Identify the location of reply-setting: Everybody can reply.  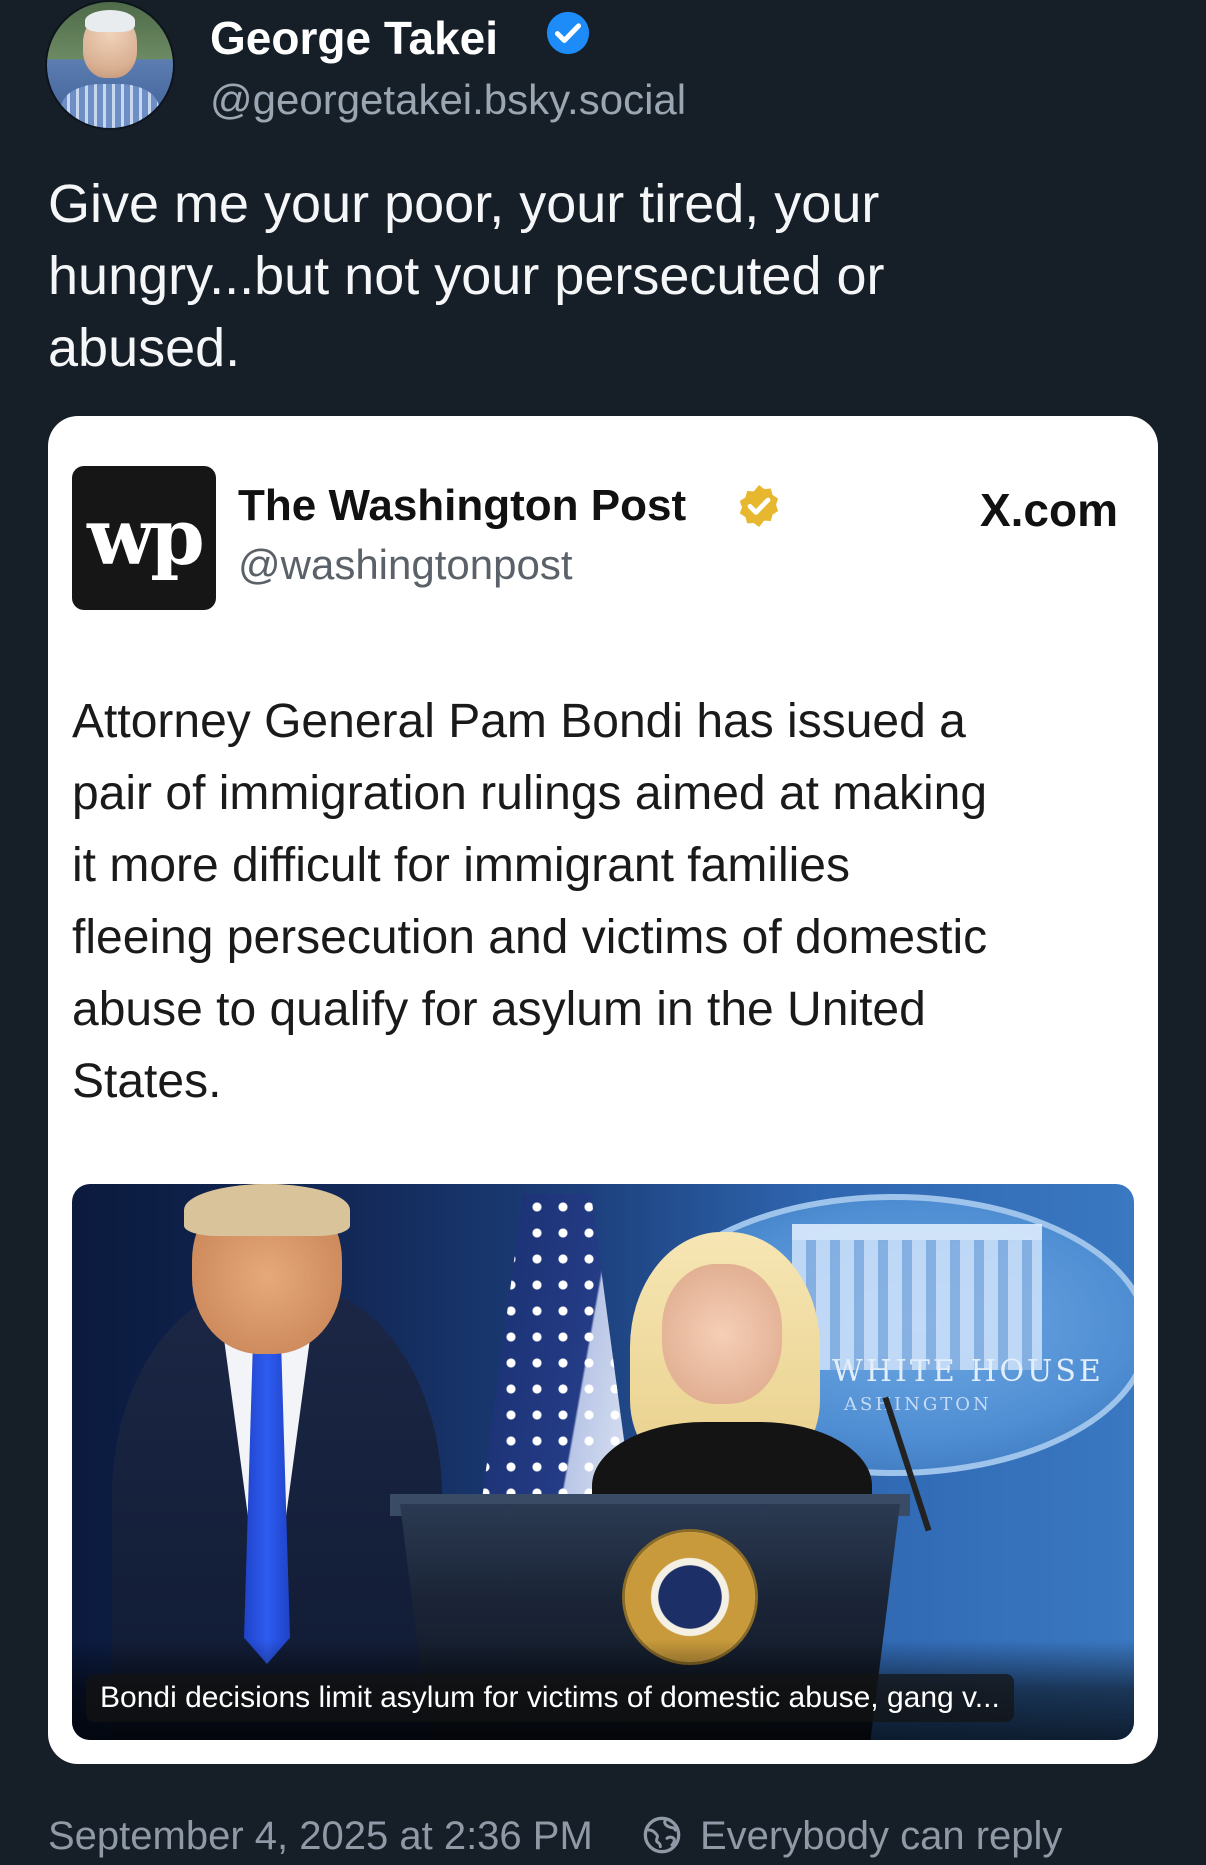
(881, 1836).